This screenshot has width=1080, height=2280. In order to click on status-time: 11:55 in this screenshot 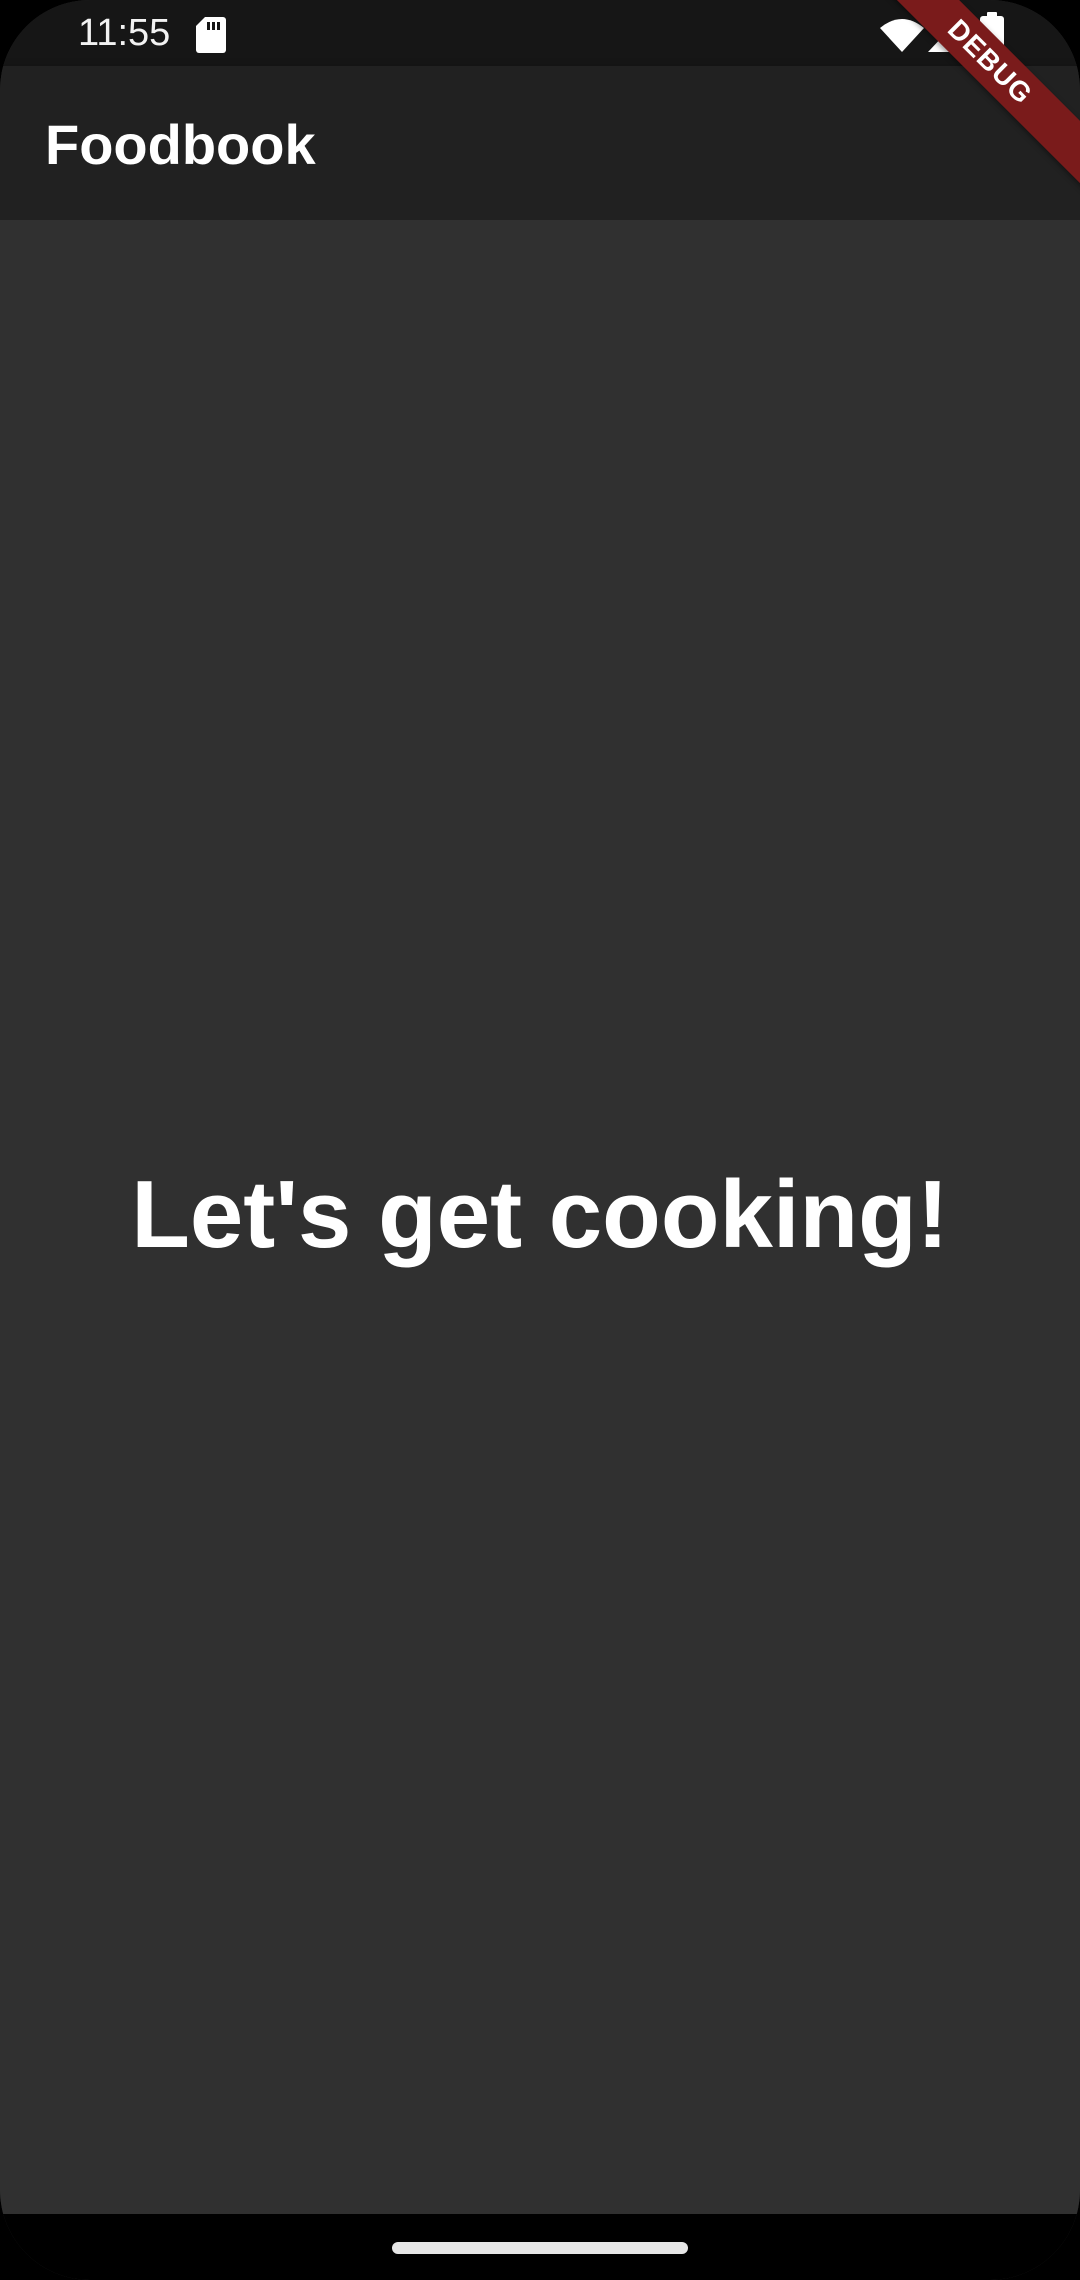, I will do `click(124, 33)`.